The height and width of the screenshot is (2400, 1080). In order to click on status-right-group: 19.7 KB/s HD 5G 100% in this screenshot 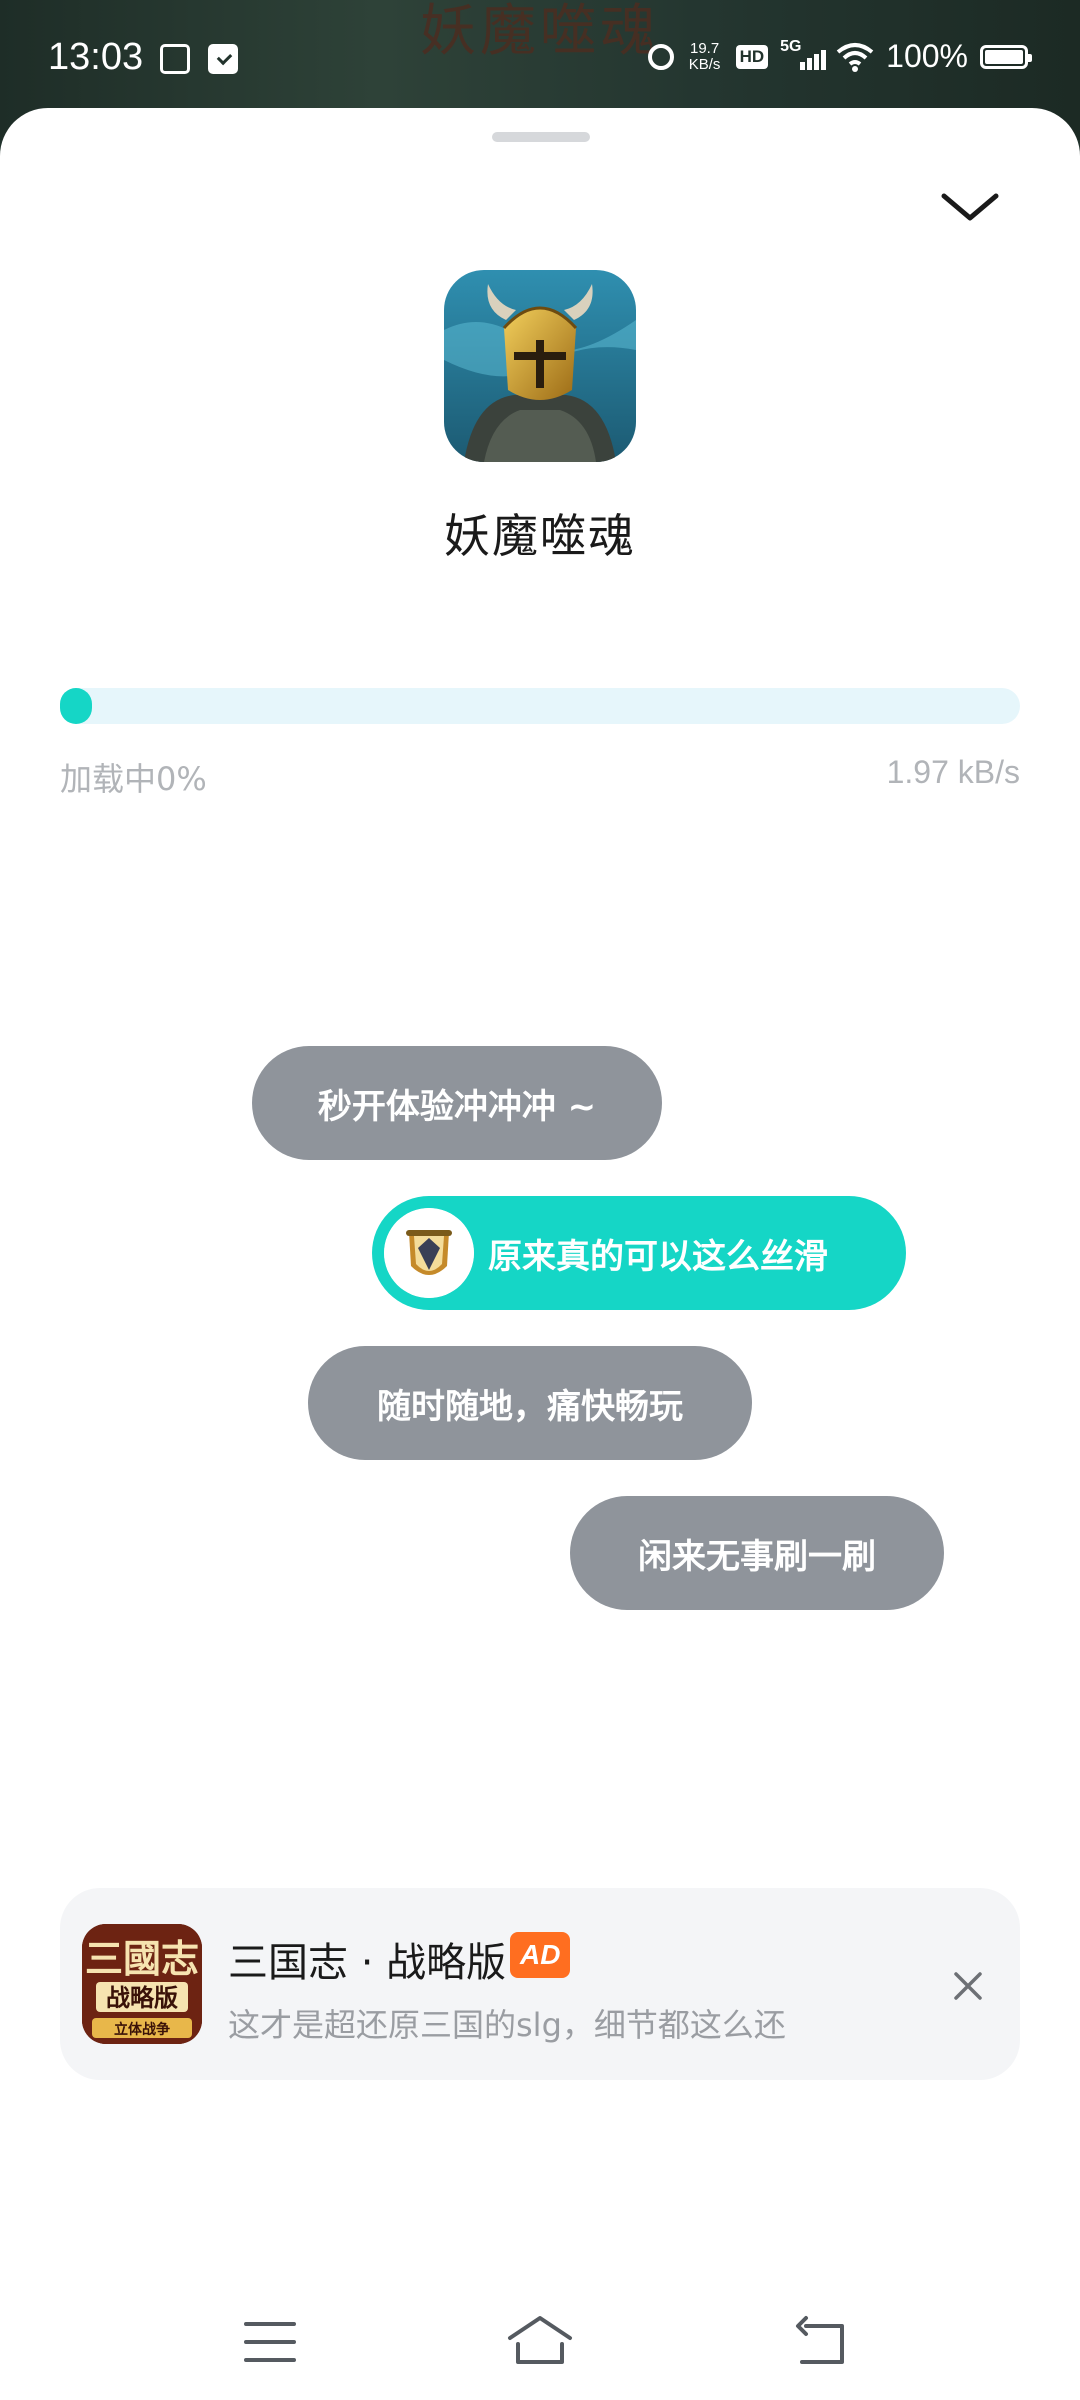, I will do `click(839, 56)`.